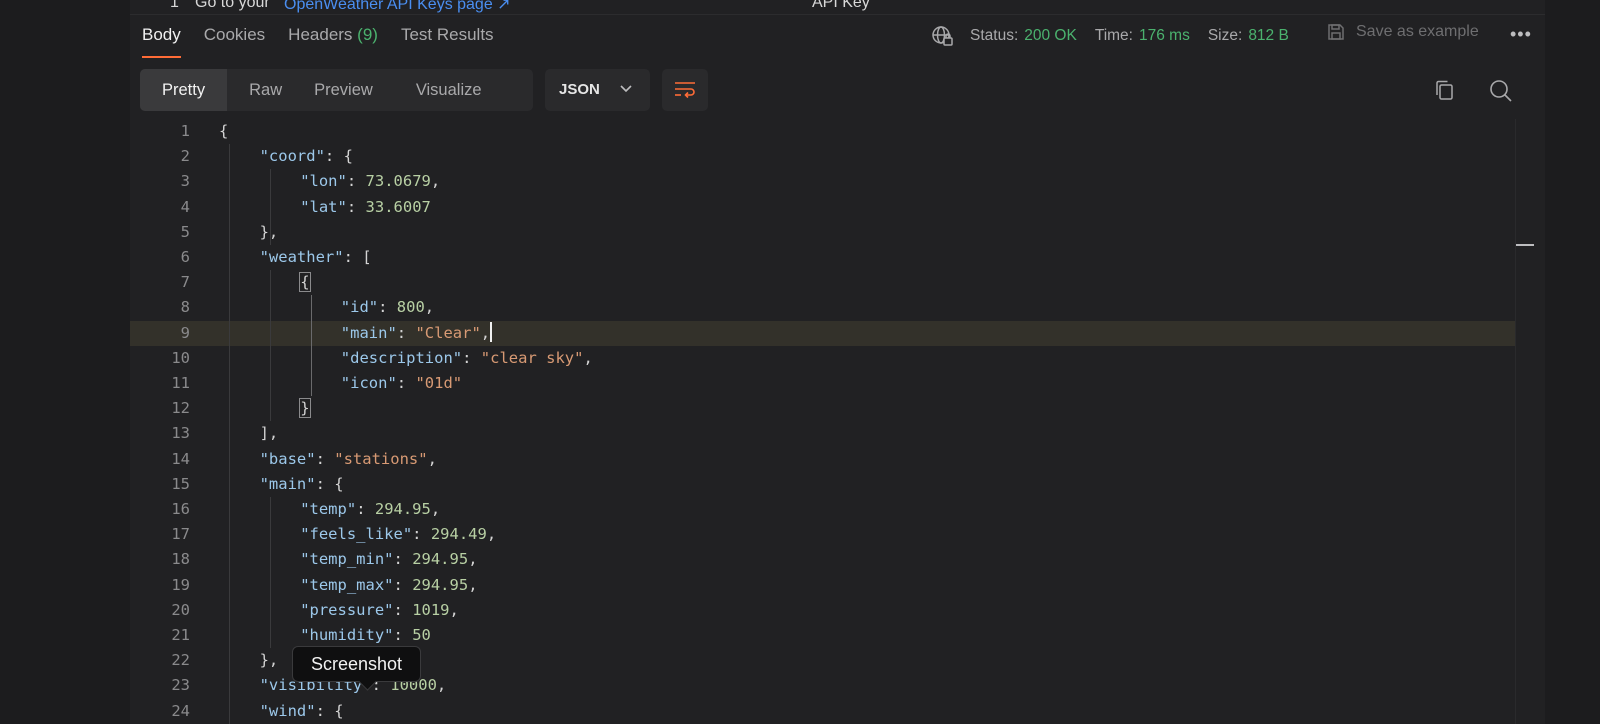 The image size is (1600, 724). Describe the element at coordinates (822, 610) in the screenshot. I see `code-line: 20 "pressure": 1019,` at that location.